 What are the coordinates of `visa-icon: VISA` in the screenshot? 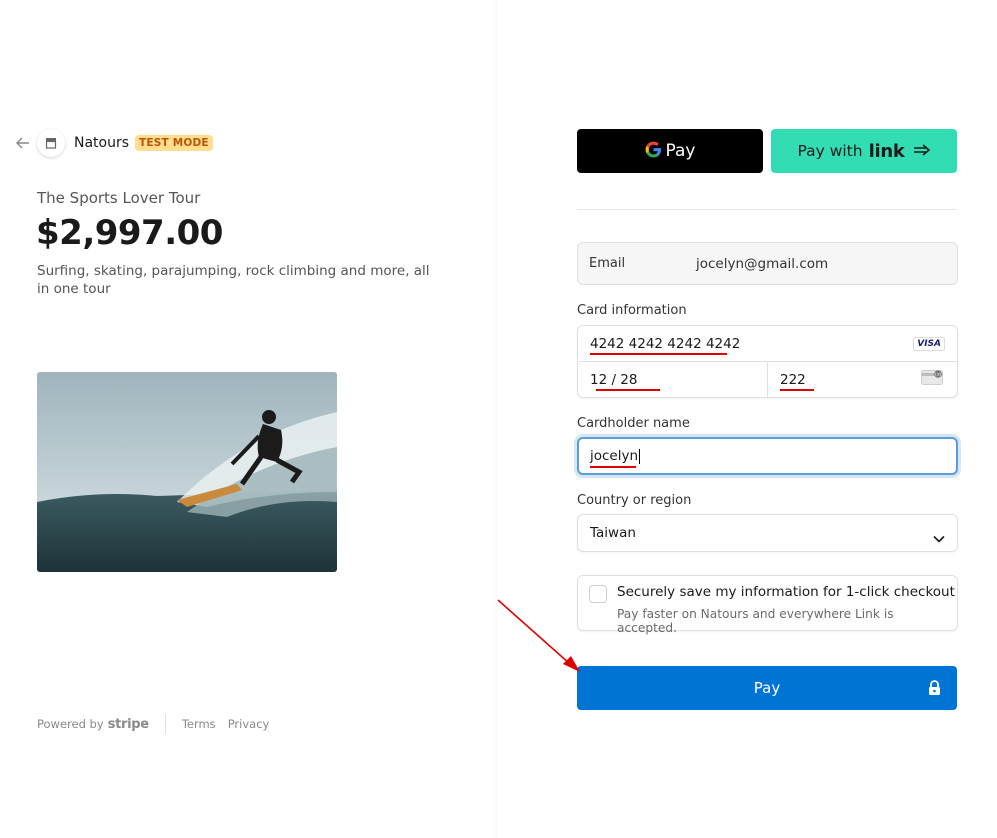 It's located at (929, 344).